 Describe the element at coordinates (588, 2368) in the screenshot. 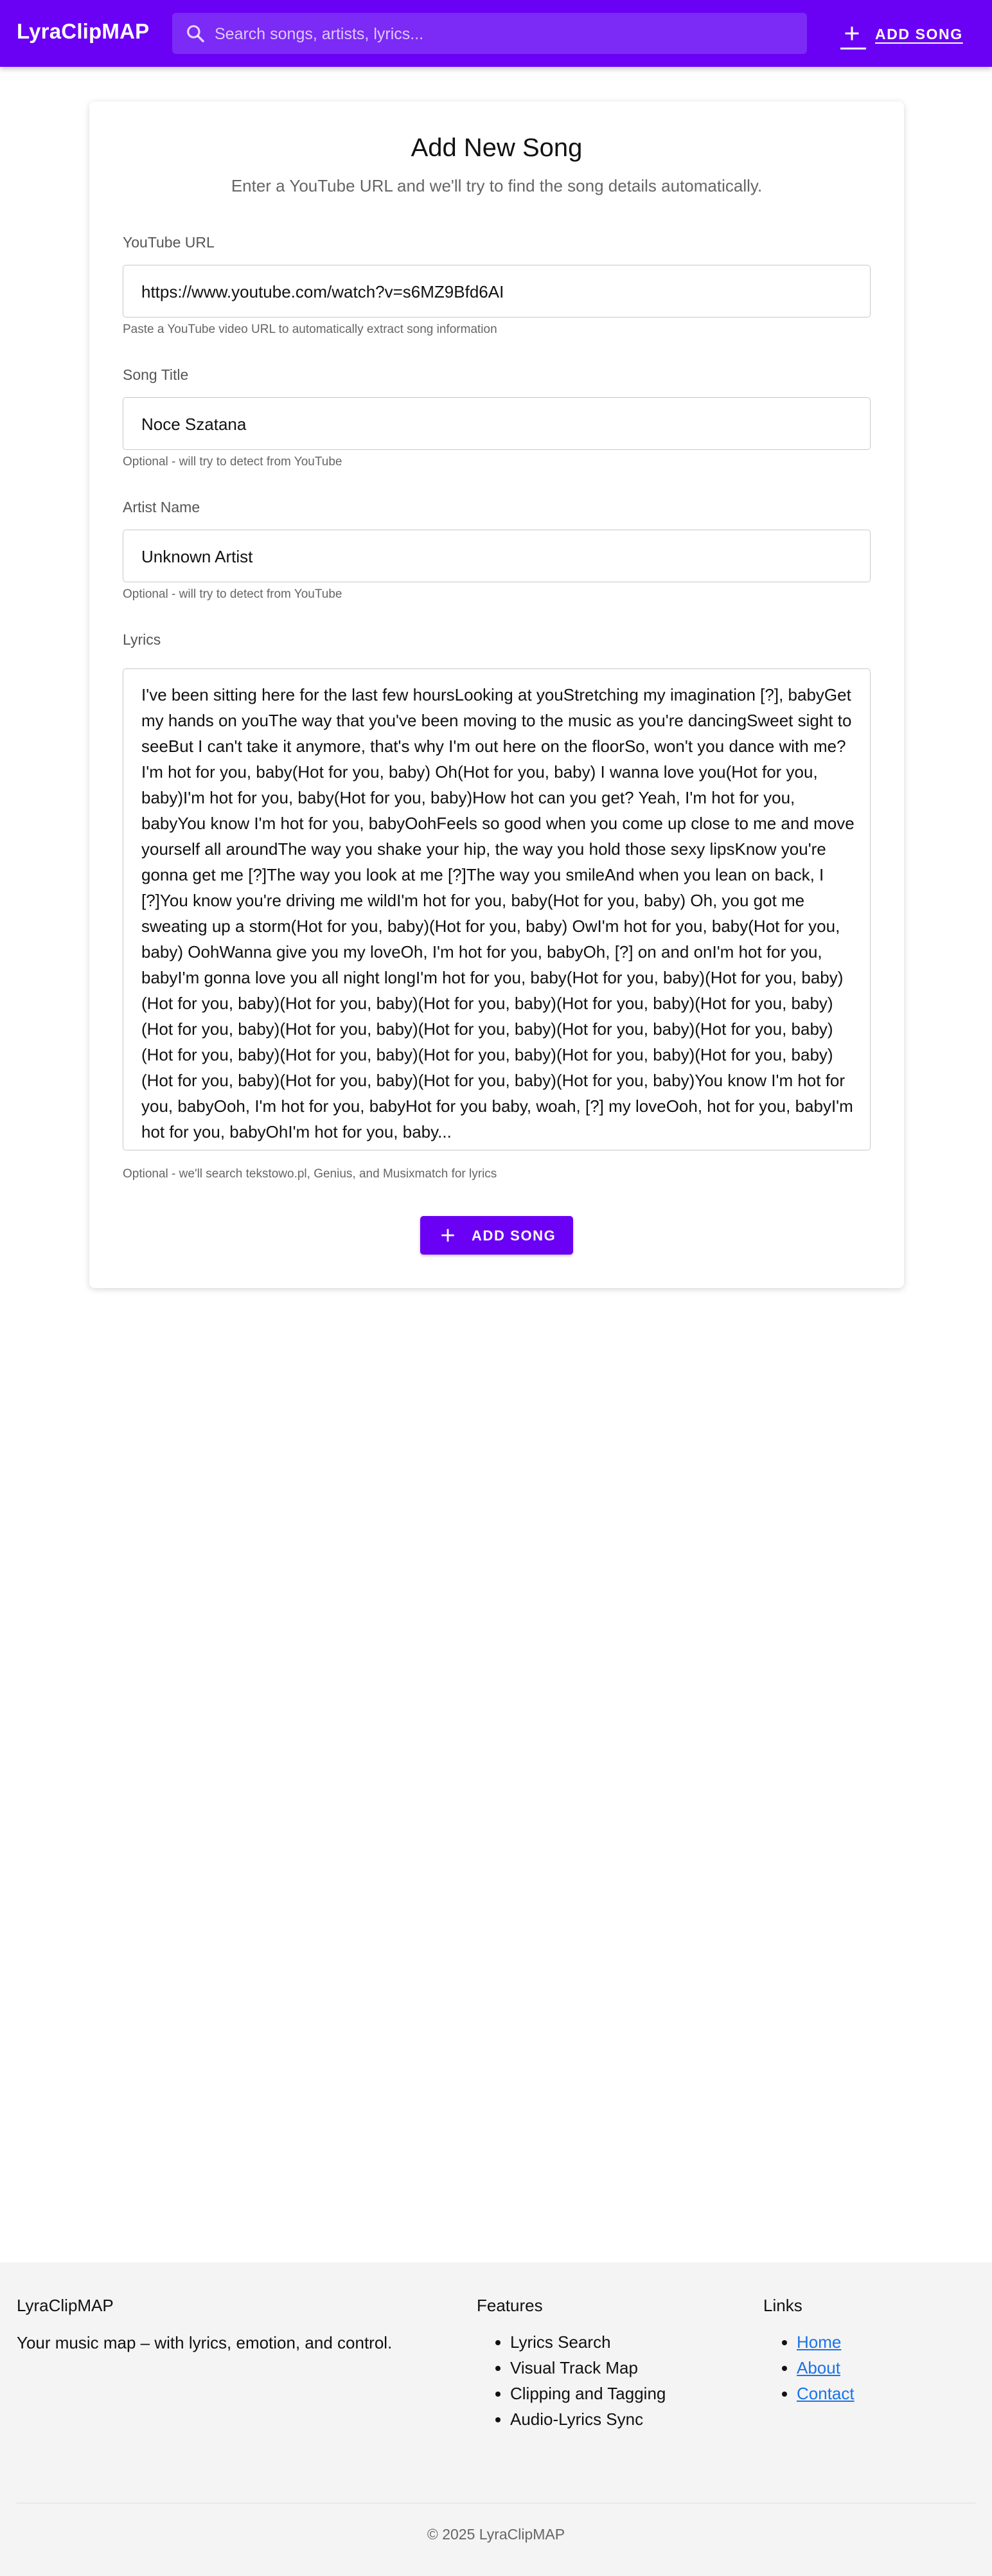

I see `feature-item: Visual Track Map` at that location.